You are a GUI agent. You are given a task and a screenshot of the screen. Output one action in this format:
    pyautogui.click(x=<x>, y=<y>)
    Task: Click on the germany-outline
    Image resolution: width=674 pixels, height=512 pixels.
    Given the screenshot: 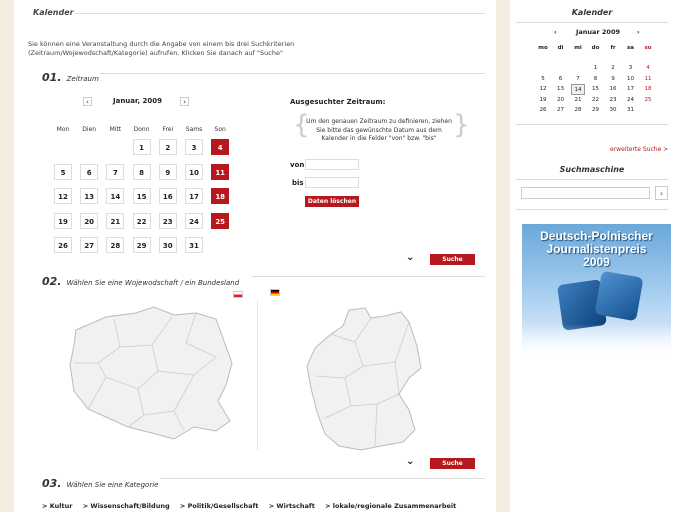 What is the action you would take?
    pyautogui.click(x=364, y=379)
    